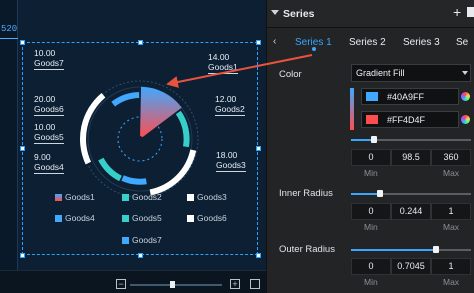  Describe the element at coordinates (290, 74) in the screenshot. I see `color-label: Color` at that location.